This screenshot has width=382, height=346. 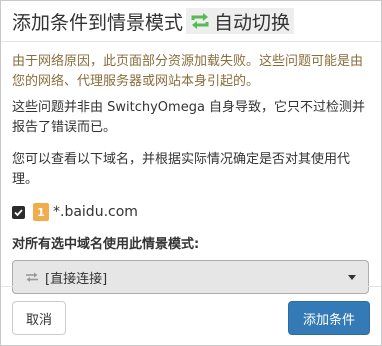 I want to click on error-count-badge: 1, so click(x=41, y=212).